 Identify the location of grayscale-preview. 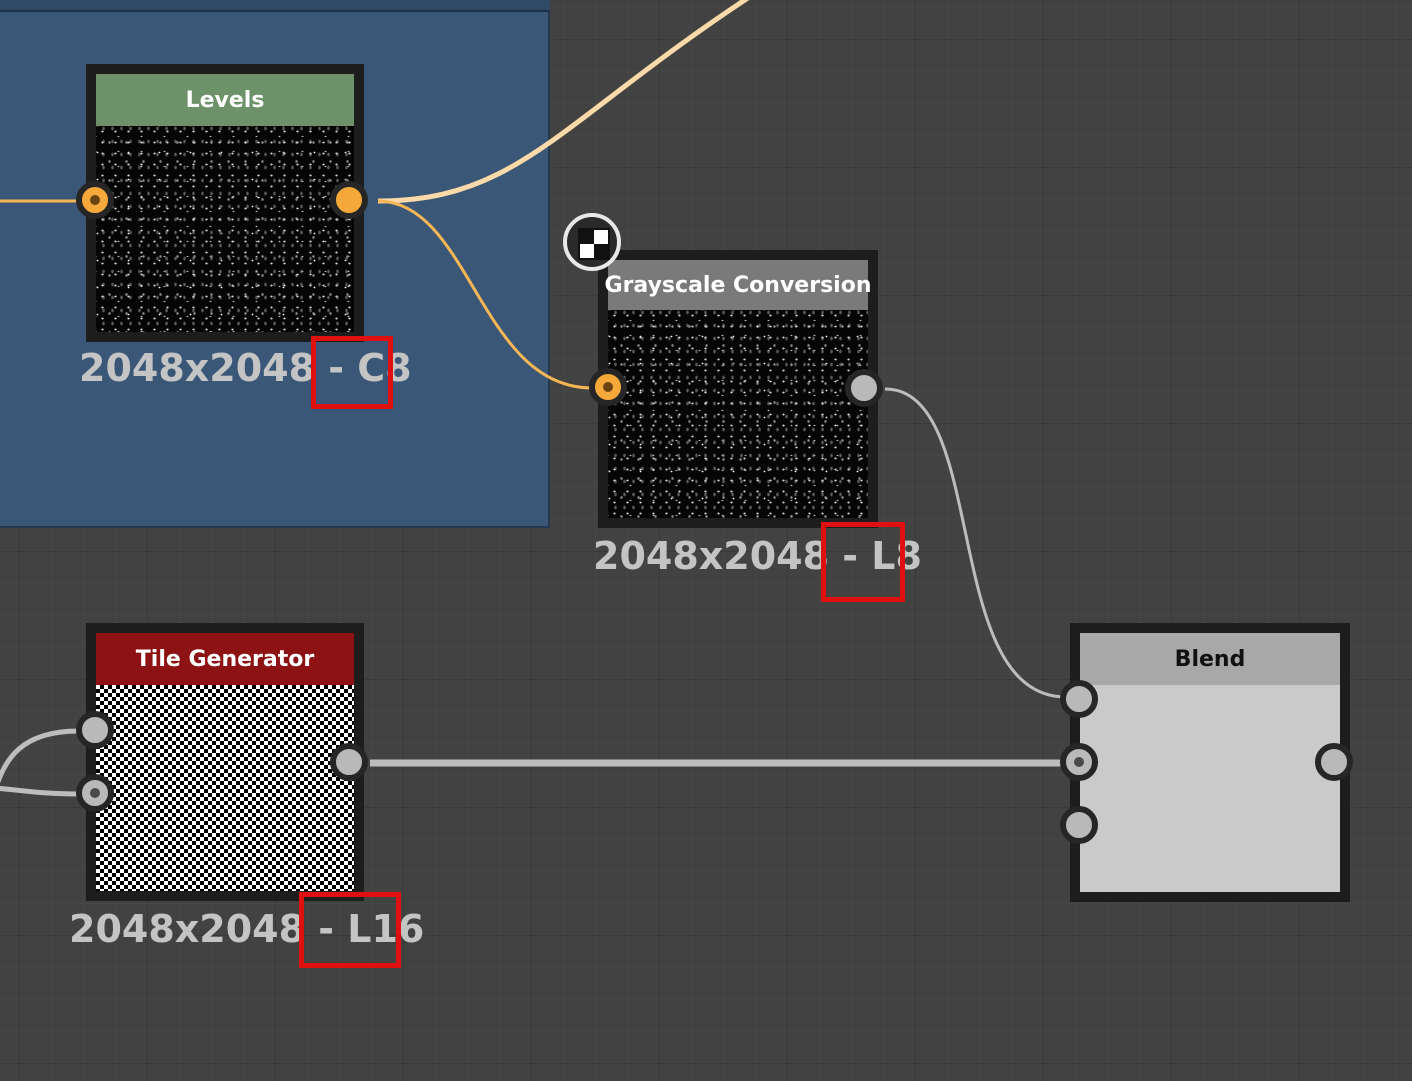
(738, 414).